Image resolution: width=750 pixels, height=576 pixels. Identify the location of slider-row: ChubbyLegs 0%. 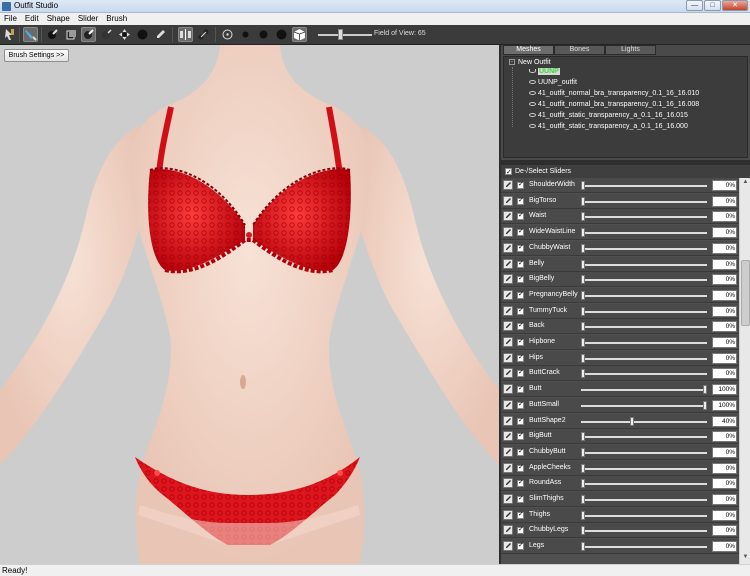
(620, 531).